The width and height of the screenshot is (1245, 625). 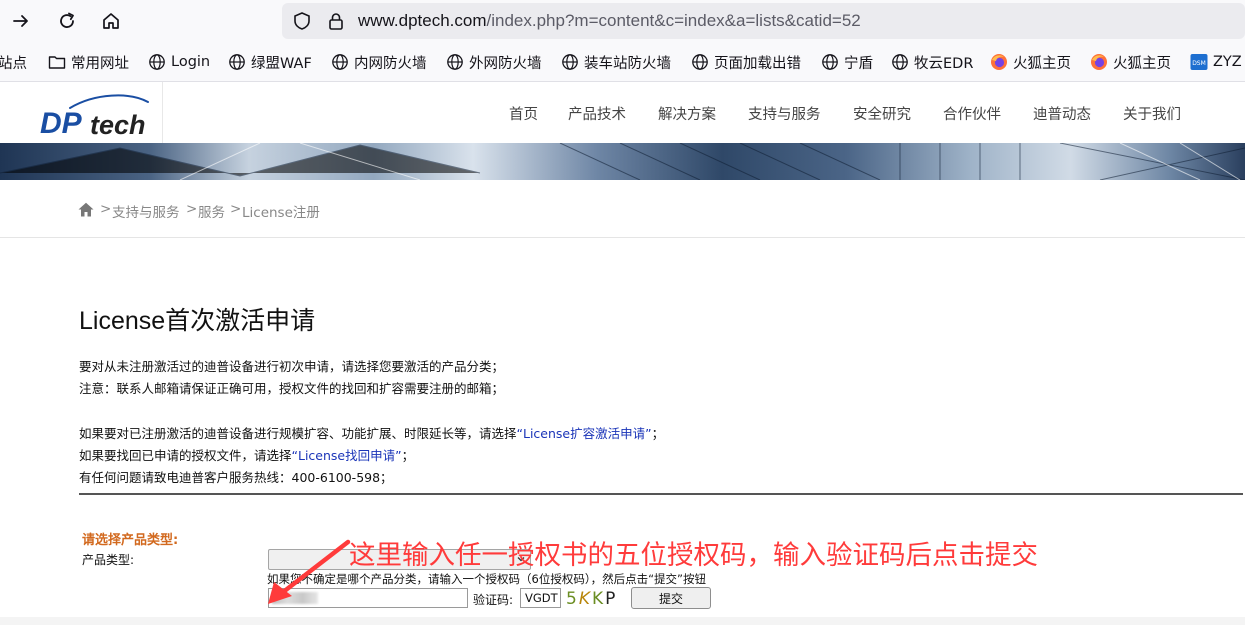 I want to click on bookmark-label: 绿盟WAF, so click(x=281, y=63).